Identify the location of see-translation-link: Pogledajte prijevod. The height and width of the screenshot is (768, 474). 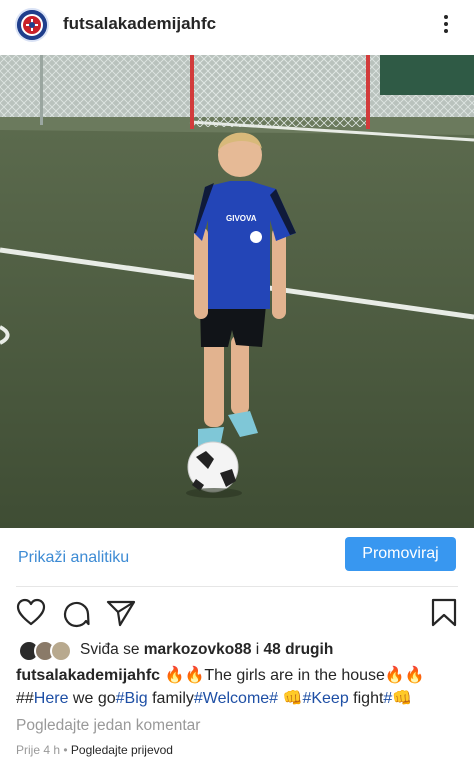
(122, 750).